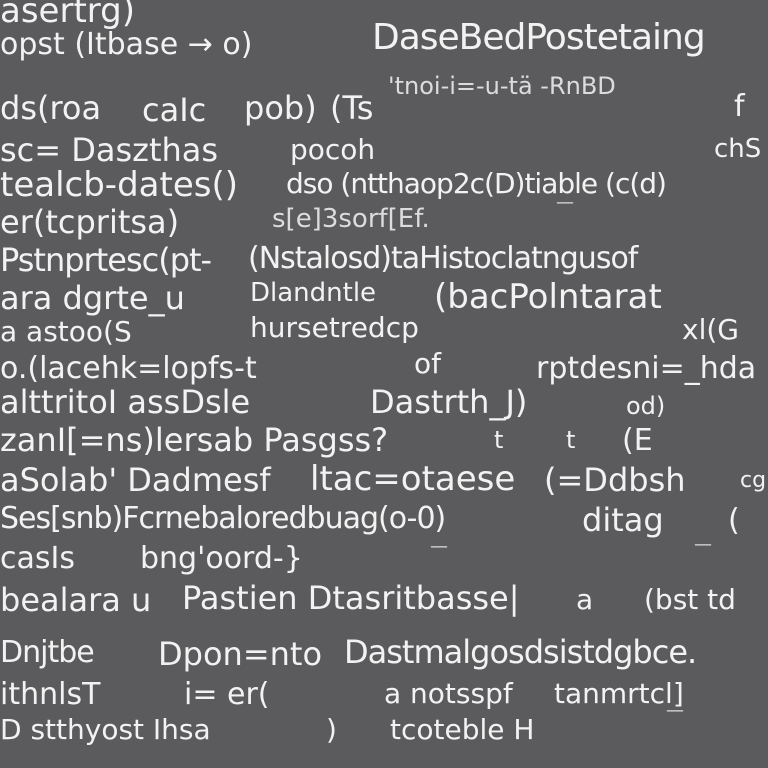  What do you see at coordinates (68, 15) in the screenshot?
I see `text-line: asertrg)` at bounding box center [68, 15].